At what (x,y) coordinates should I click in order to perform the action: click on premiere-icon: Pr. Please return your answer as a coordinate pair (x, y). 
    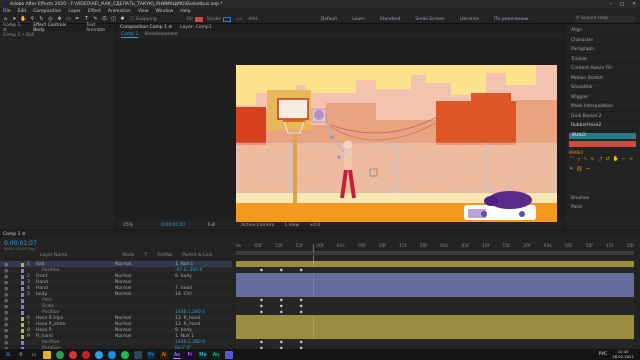
    Looking at the image, I should click on (190, 354).